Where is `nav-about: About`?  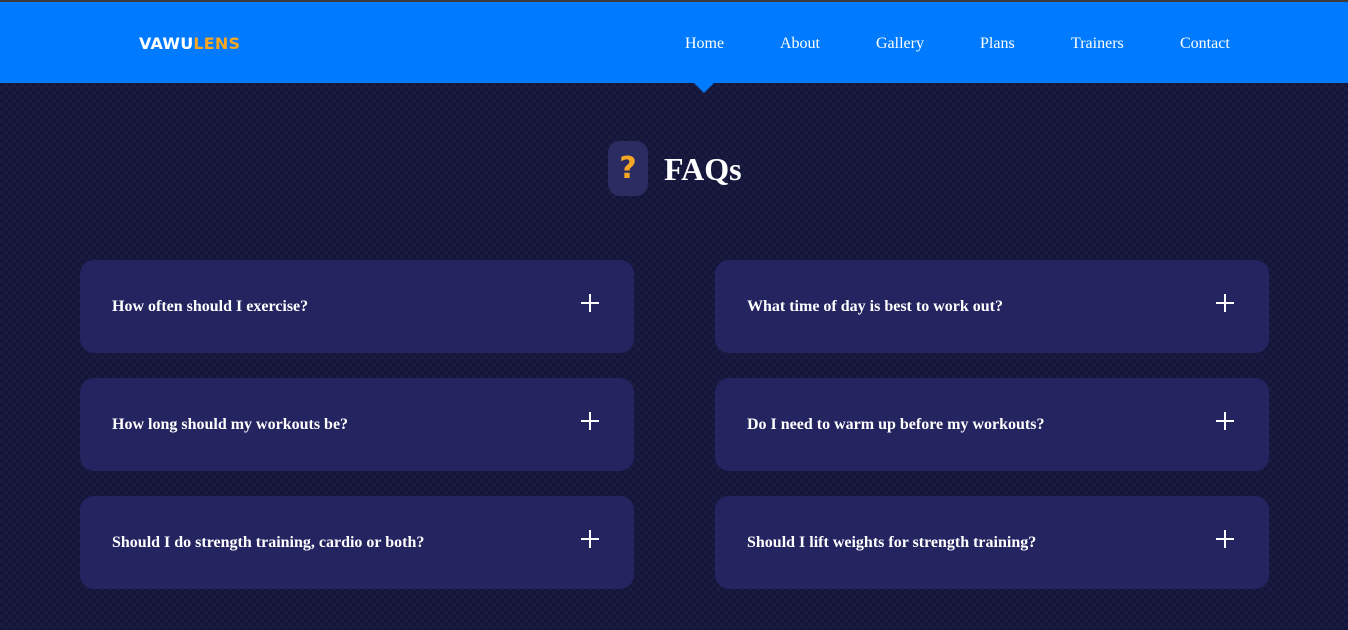 nav-about: About is located at coordinates (800, 44).